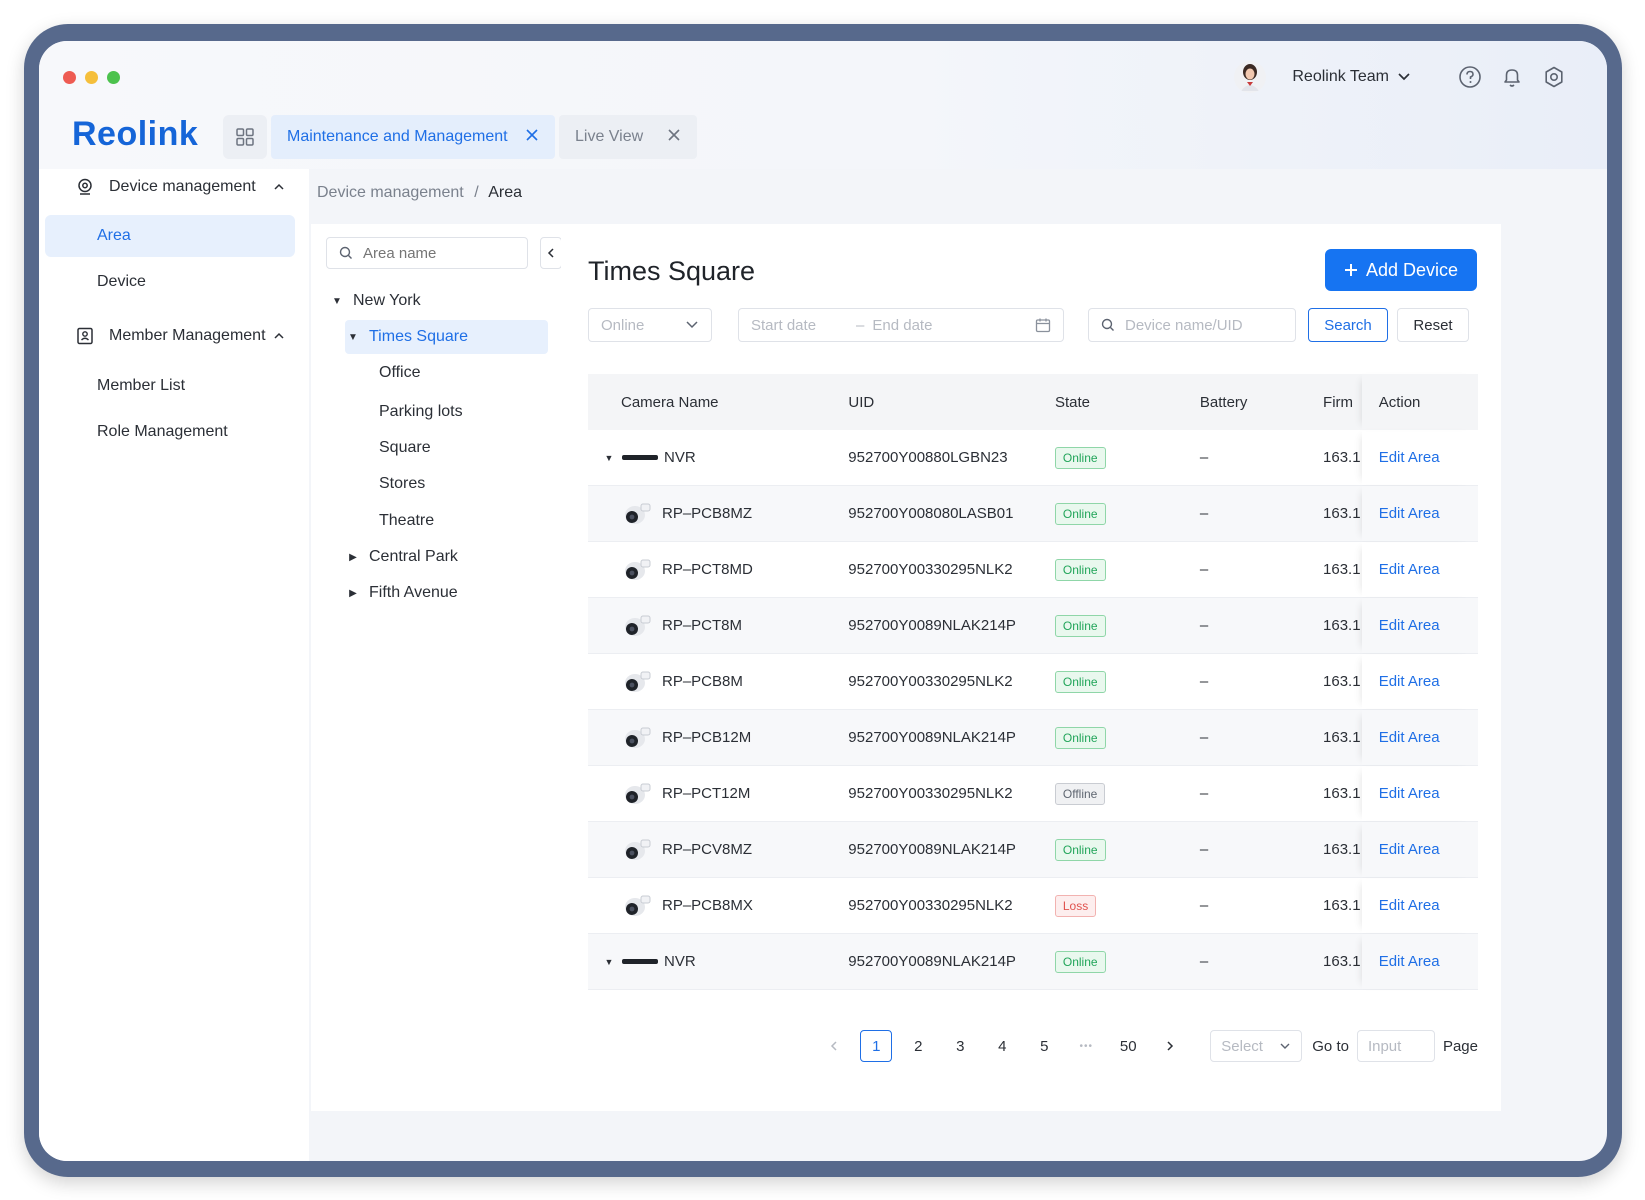 The image size is (1645, 1200). Describe the element at coordinates (113, 77) in the screenshot. I see `maximize-window-dot` at that location.